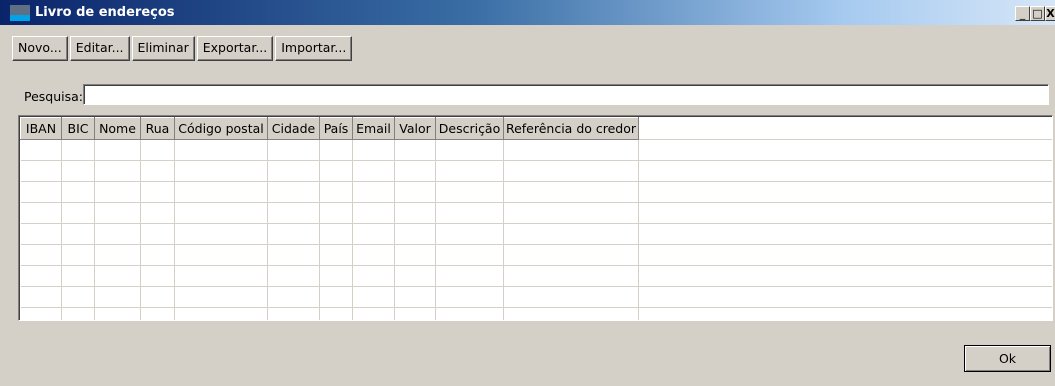  Describe the element at coordinates (415, 128) in the screenshot. I see `column-header-value: Valor` at that location.